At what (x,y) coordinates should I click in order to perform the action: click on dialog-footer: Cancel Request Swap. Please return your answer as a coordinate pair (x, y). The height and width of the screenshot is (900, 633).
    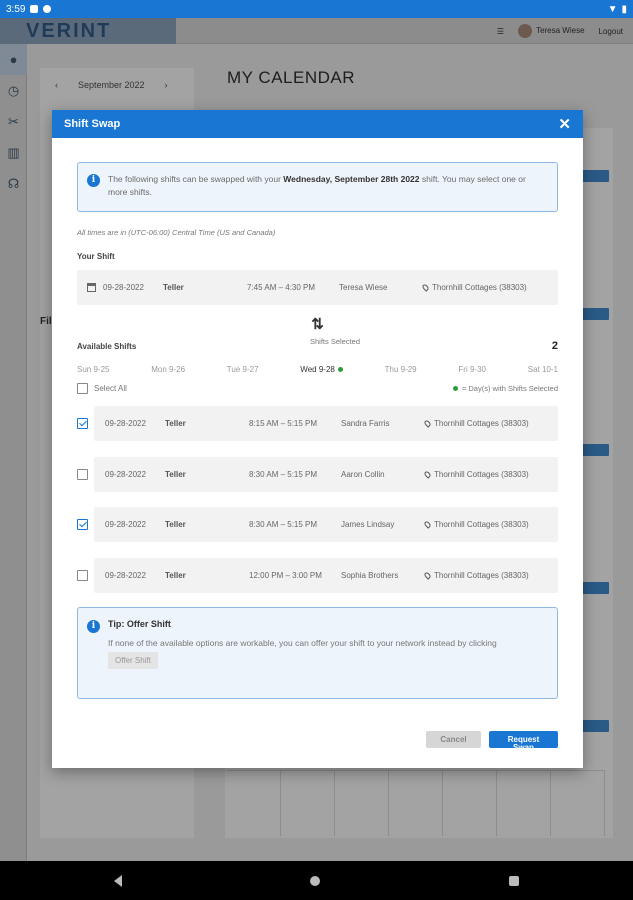
    Looking at the image, I should click on (492, 741).